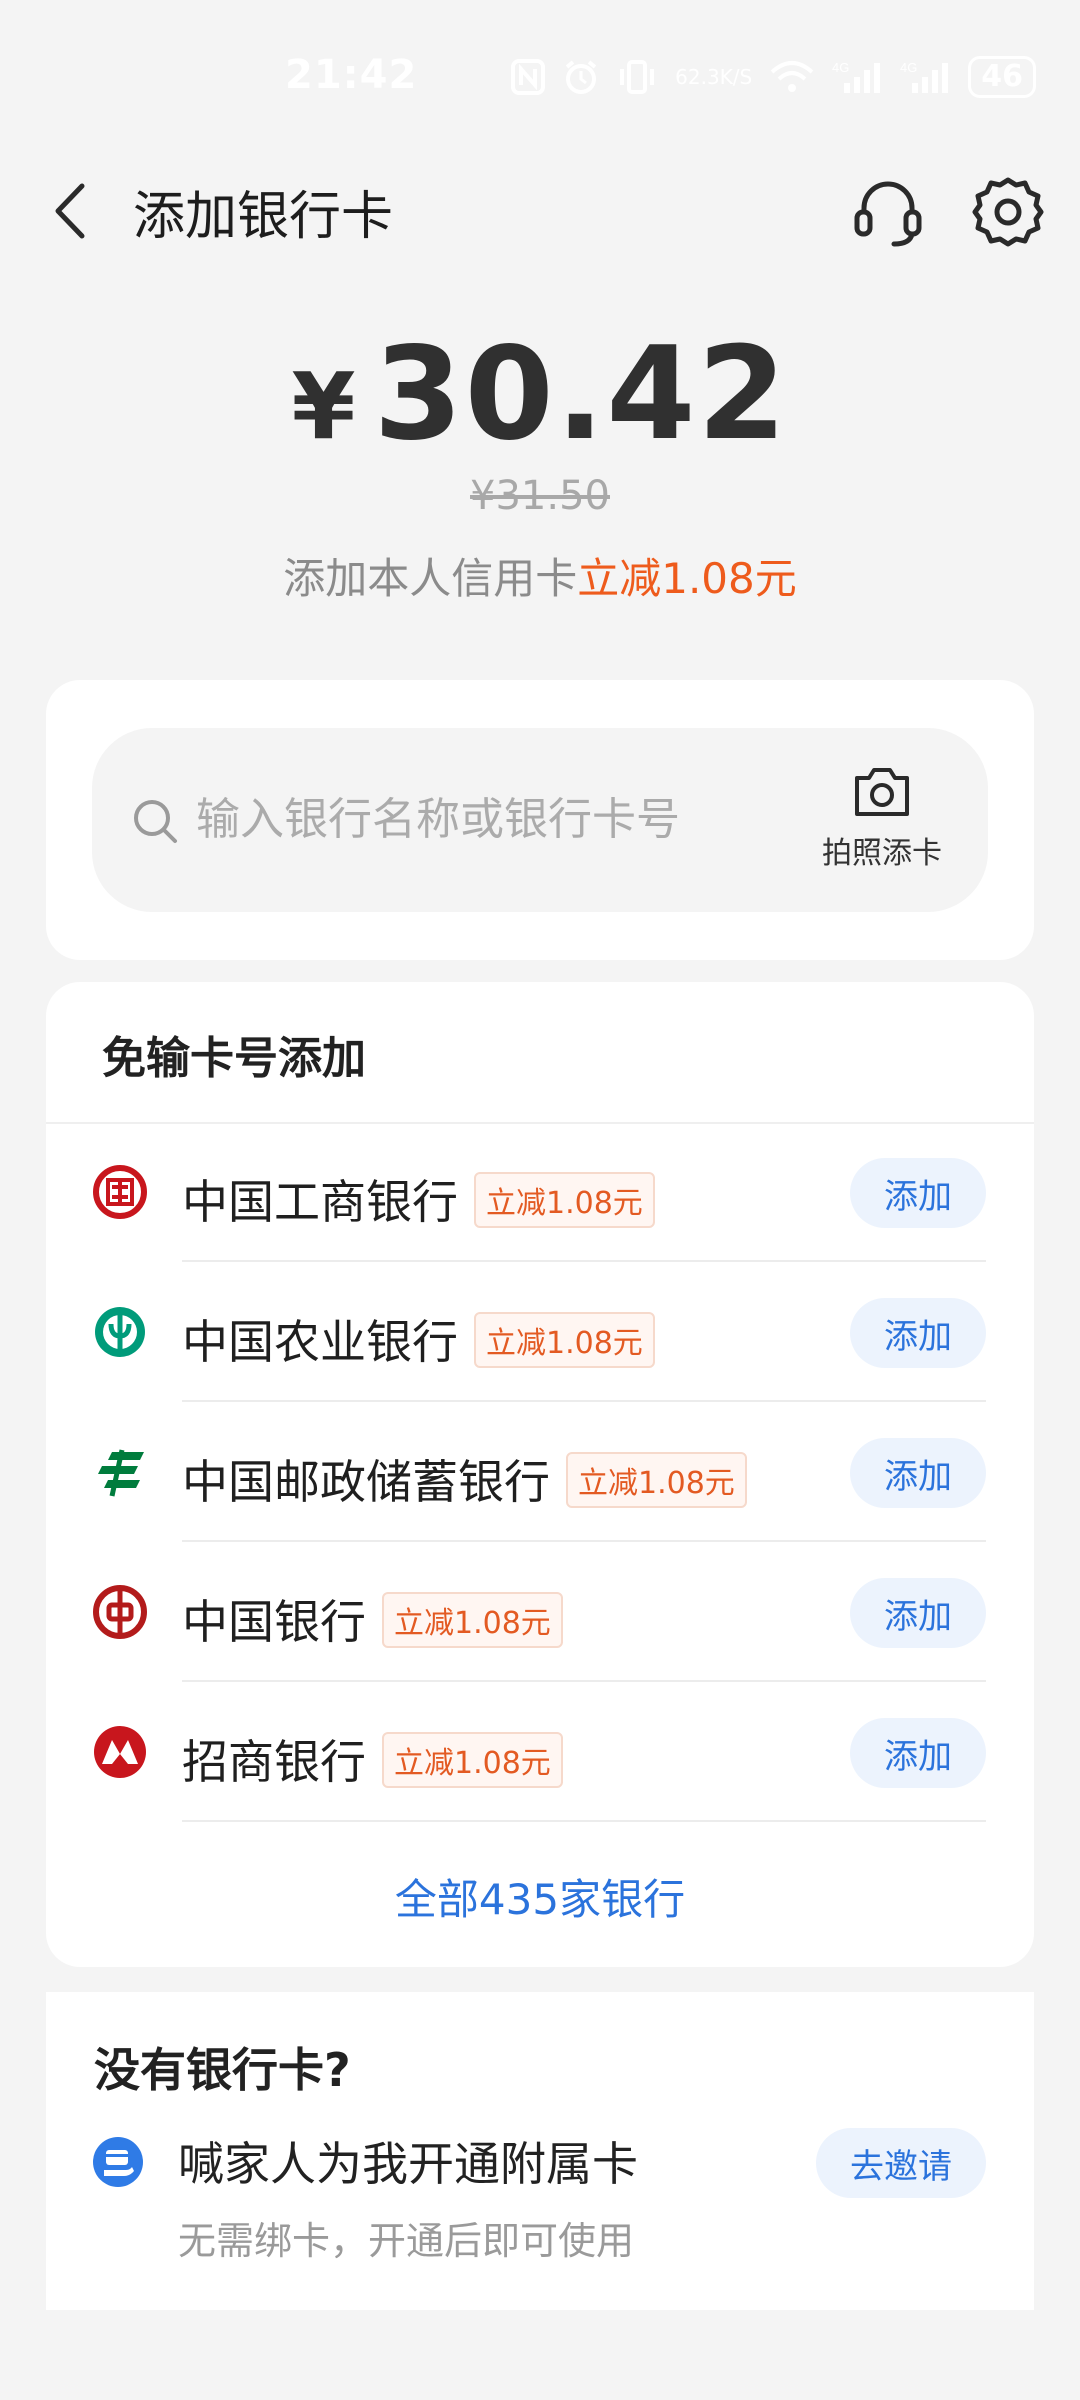  Describe the element at coordinates (540, 210) in the screenshot. I see `top-nav-bar: 添加银行卡` at that location.